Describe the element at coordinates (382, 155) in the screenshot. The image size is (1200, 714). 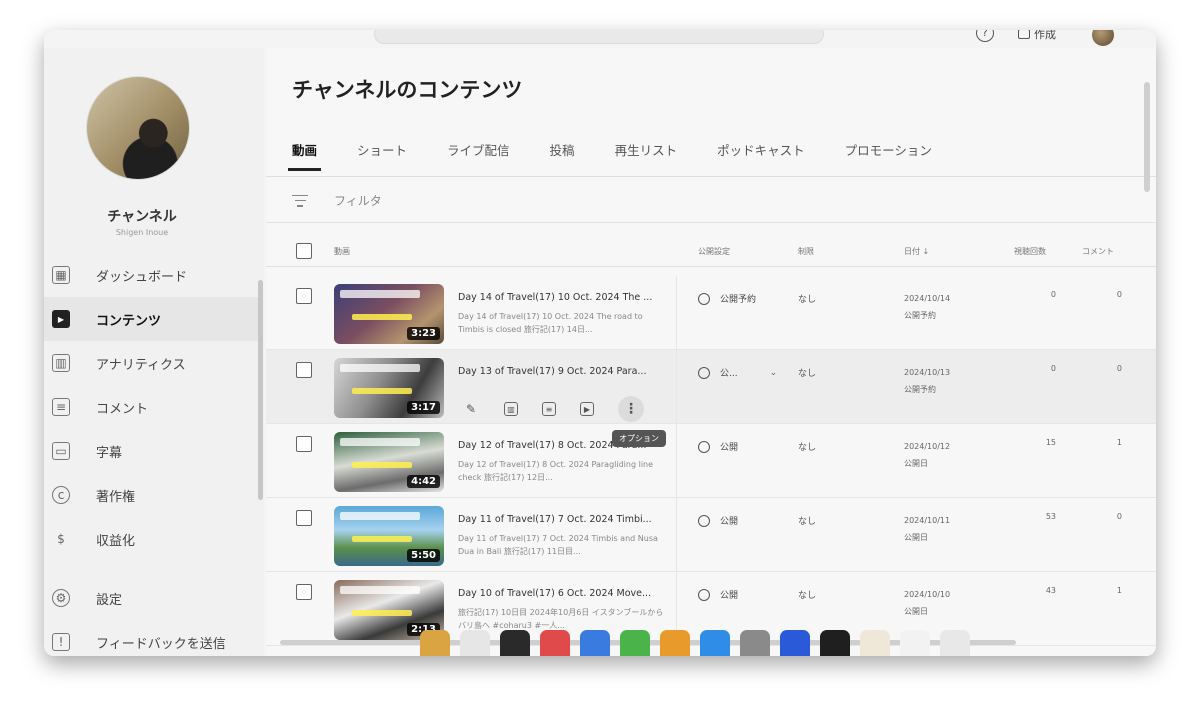
I see `tab-shorts: ショート` at that location.